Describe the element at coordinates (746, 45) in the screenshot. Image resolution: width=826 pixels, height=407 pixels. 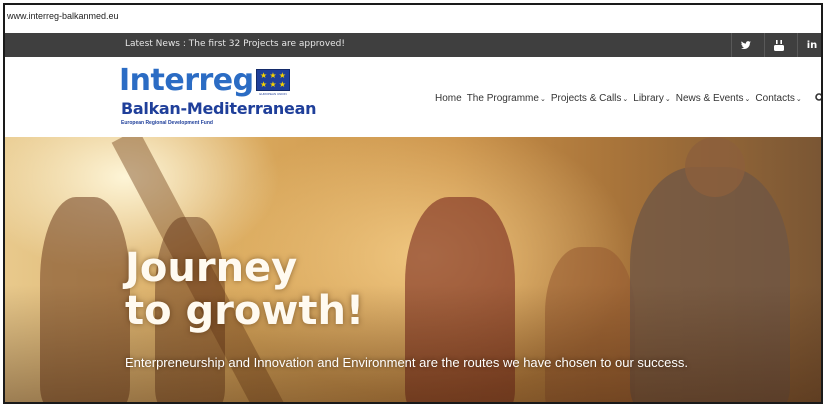
I see `twitter-icon` at that location.